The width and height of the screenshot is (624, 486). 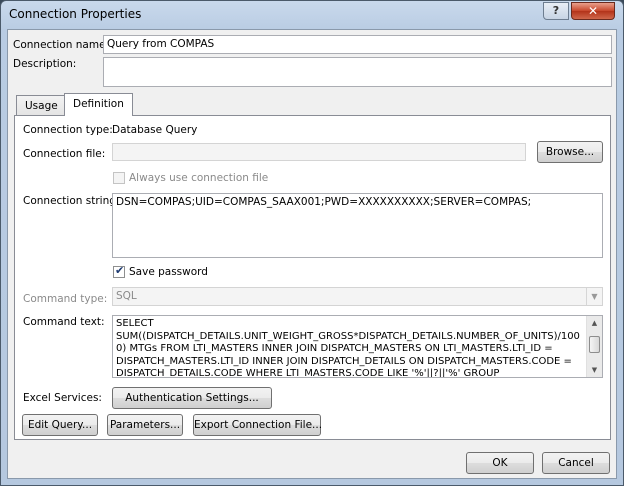 What do you see at coordinates (556, 11) in the screenshot?
I see `help-button: ?` at bounding box center [556, 11].